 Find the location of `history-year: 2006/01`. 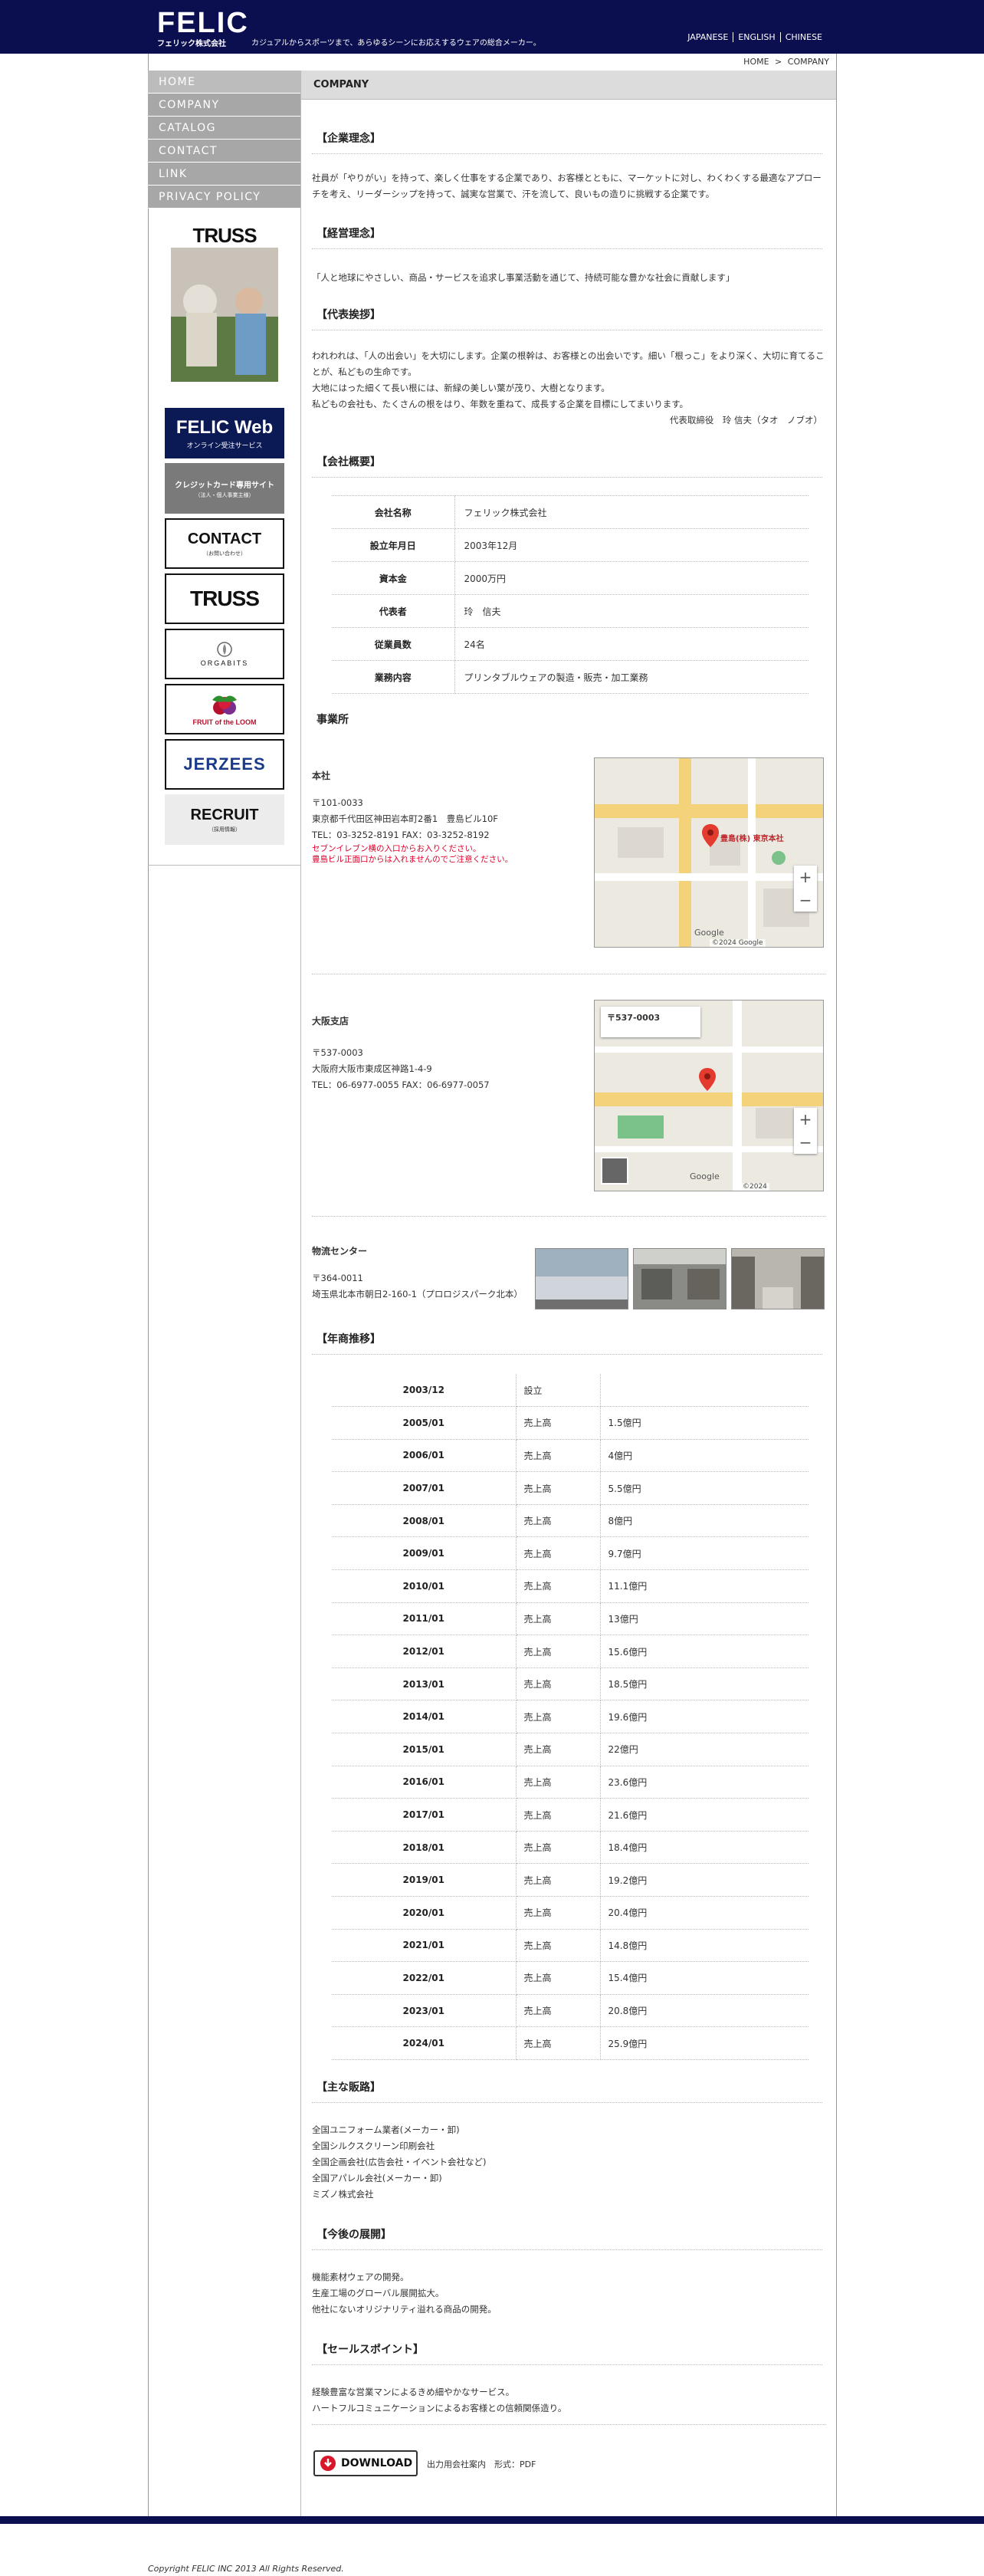

history-year: 2006/01 is located at coordinates (425, 1456).